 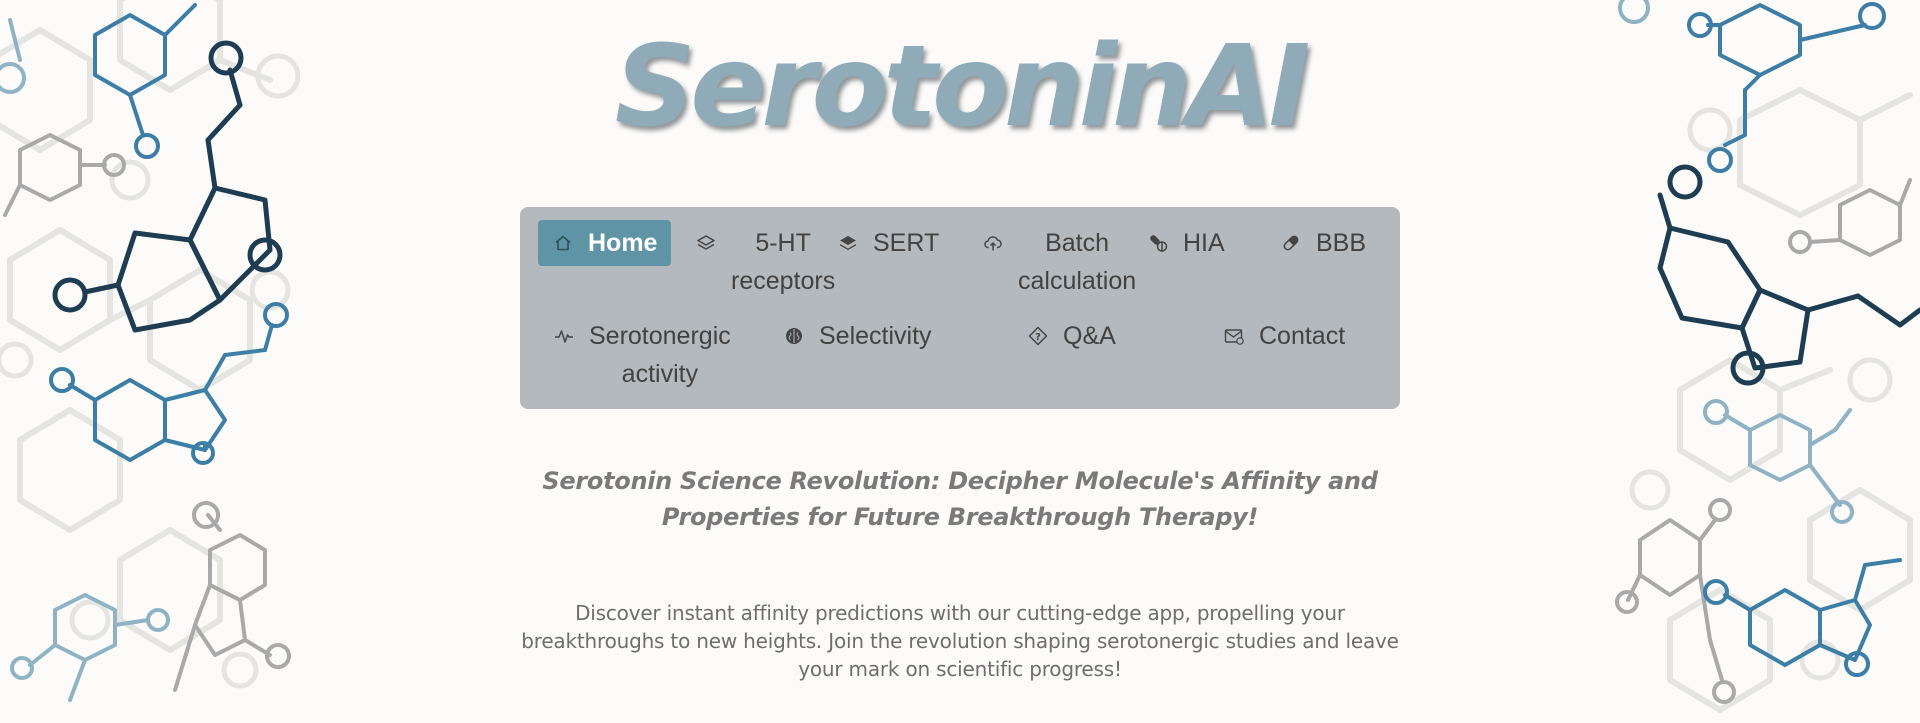 I want to click on nav-item-home: Home, so click(x=605, y=243).